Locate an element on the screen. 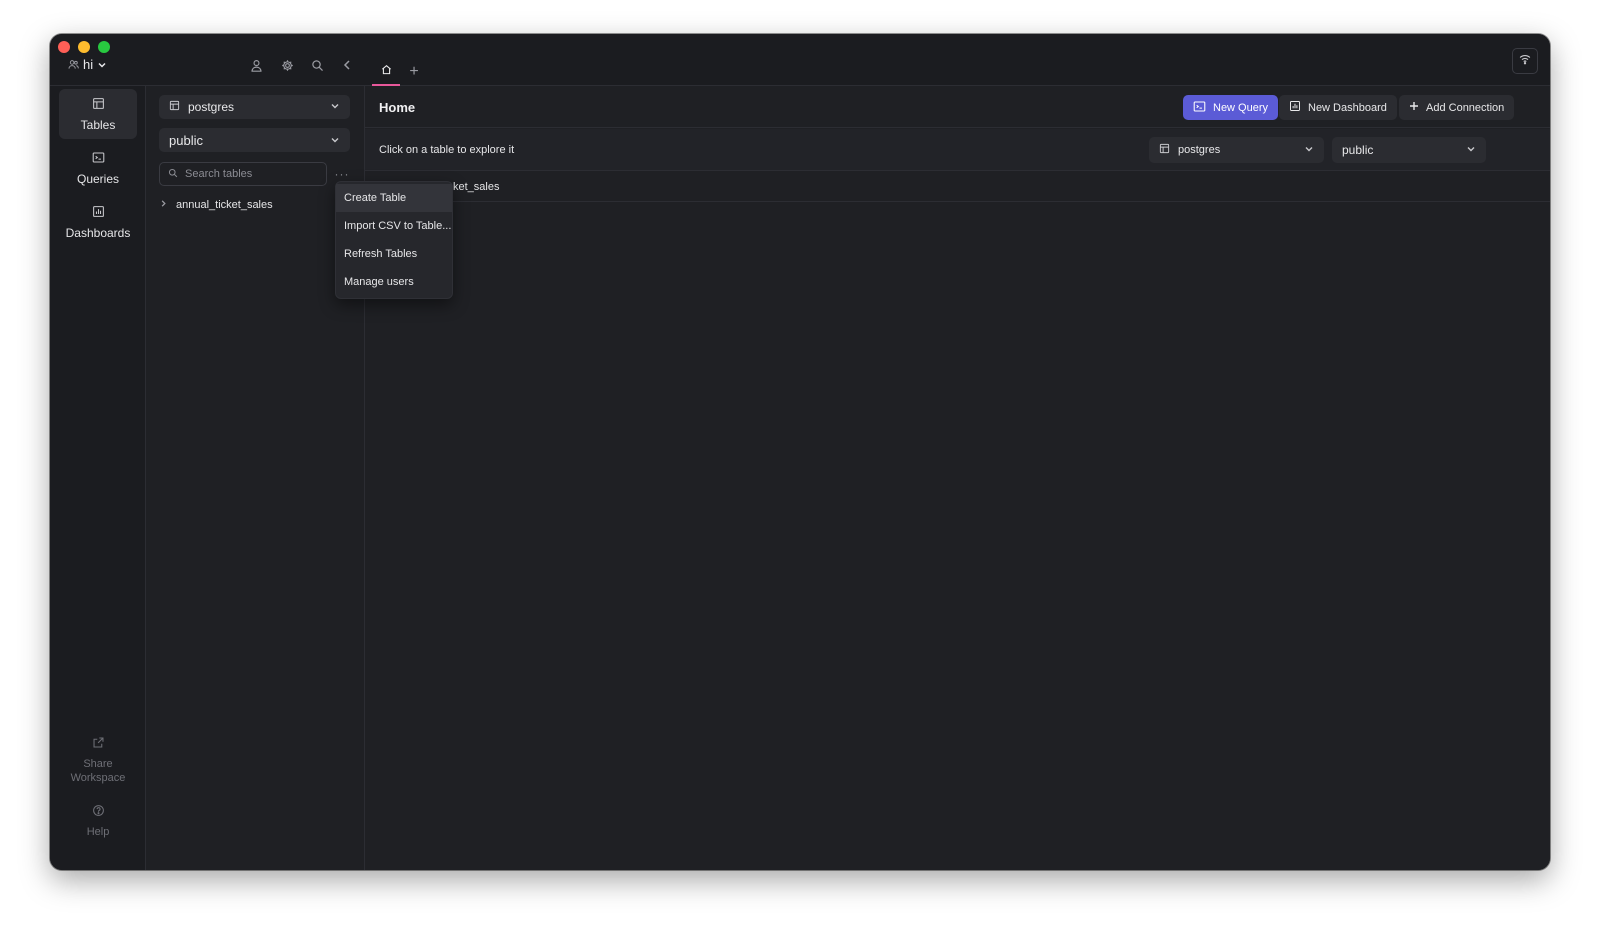 This screenshot has height=937, width=1600. title-bar: hi + is located at coordinates (800, 60).